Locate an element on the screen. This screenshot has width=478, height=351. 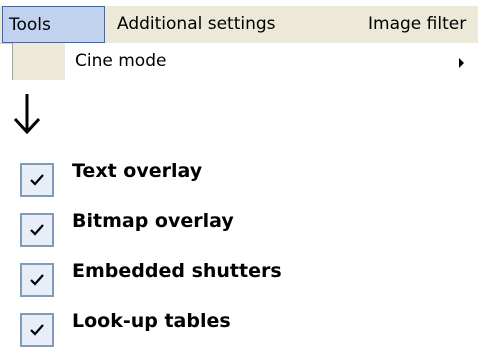
option-embedded-shutters: Embedded shutters is located at coordinates (162, 275).